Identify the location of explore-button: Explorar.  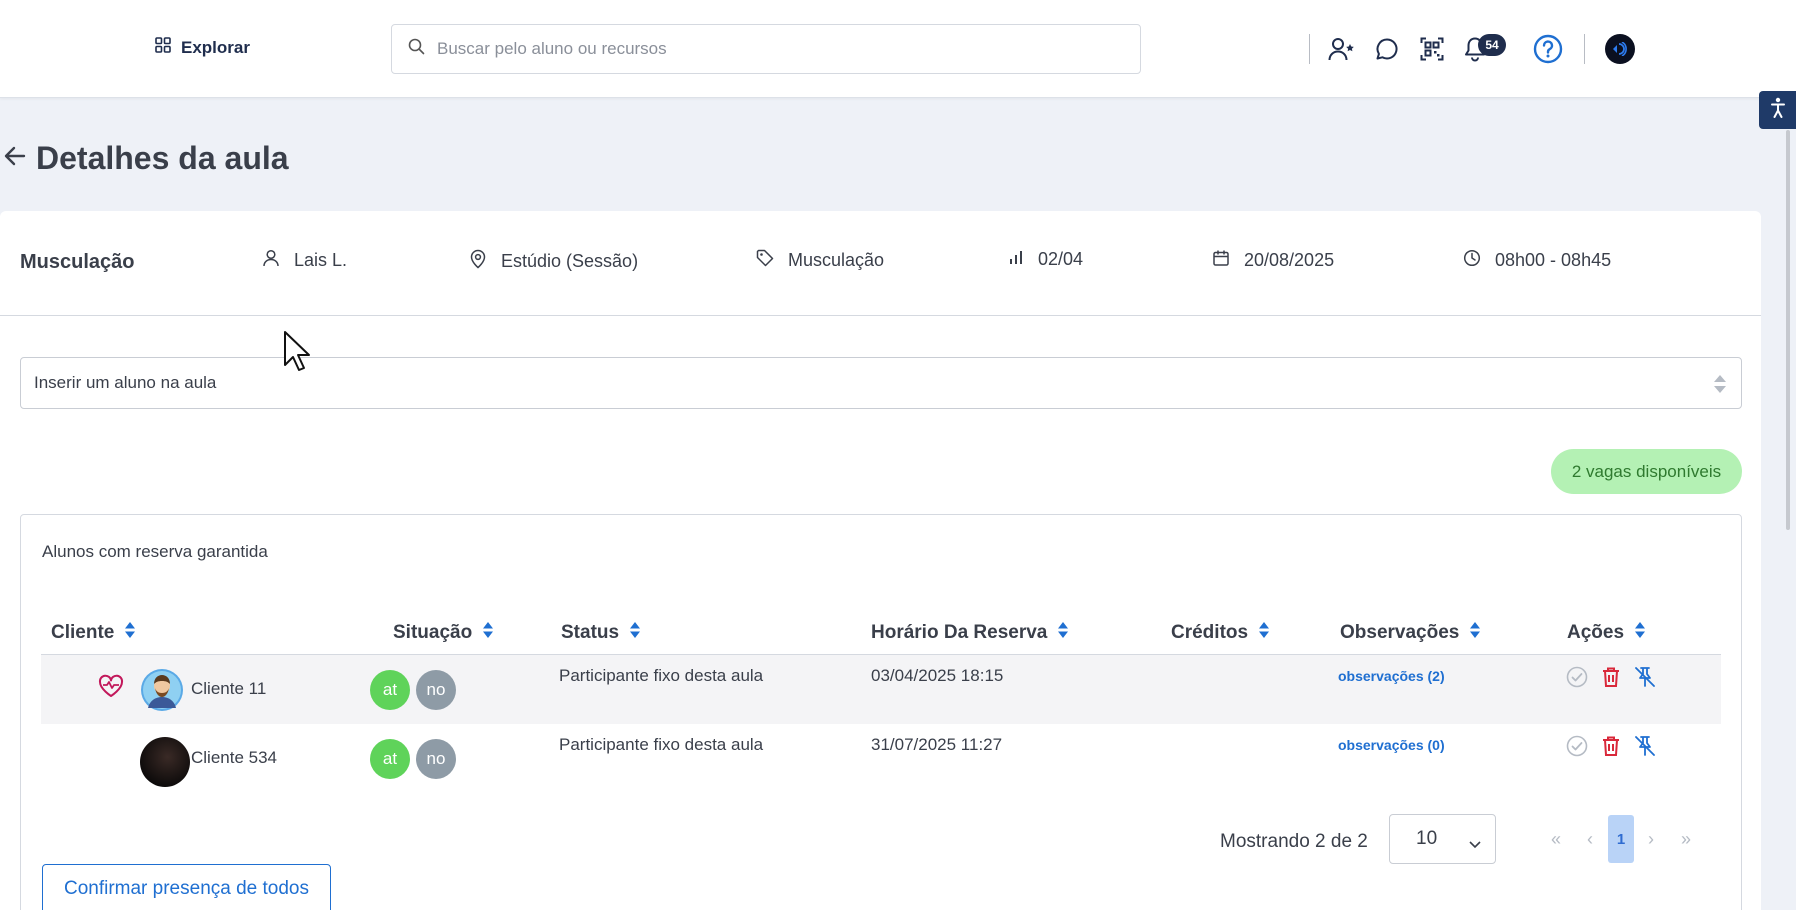
(202, 47).